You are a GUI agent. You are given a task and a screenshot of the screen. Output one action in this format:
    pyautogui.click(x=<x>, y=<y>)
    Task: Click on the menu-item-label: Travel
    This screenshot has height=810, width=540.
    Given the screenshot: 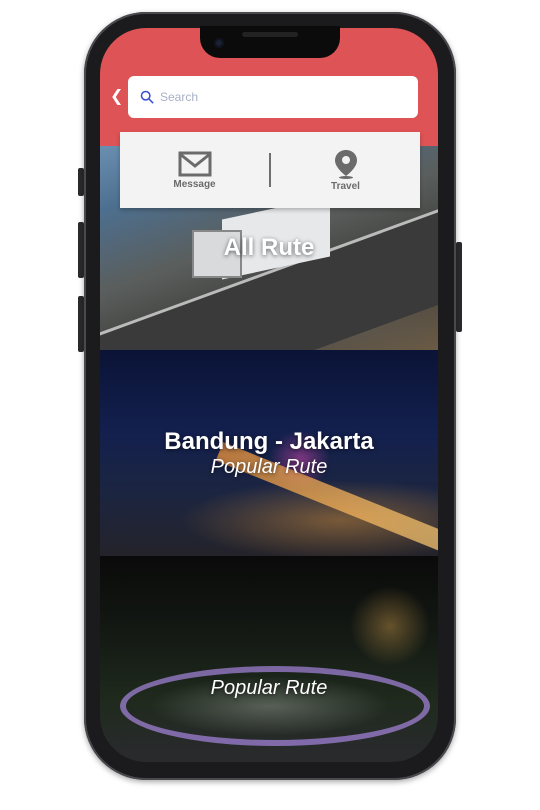 What is the action you would take?
    pyautogui.click(x=345, y=186)
    